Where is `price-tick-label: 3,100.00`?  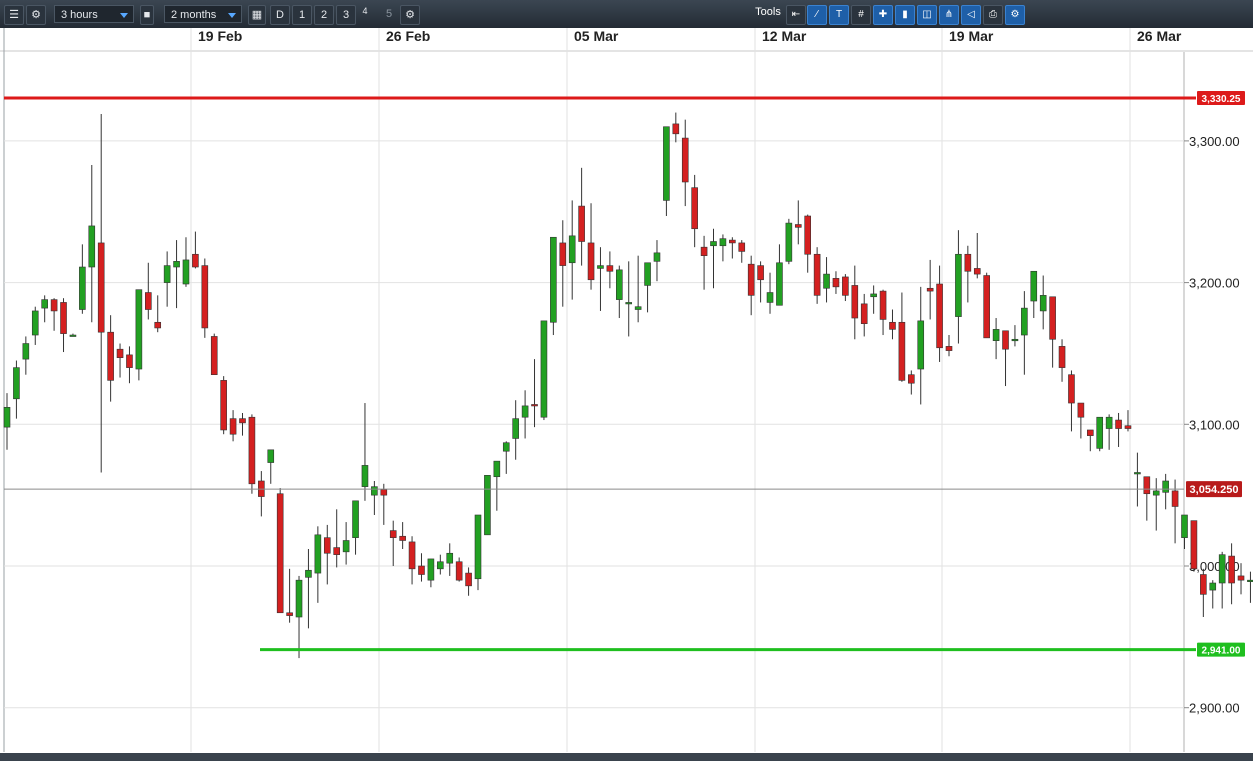 price-tick-label: 3,100.00 is located at coordinates (1214, 424).